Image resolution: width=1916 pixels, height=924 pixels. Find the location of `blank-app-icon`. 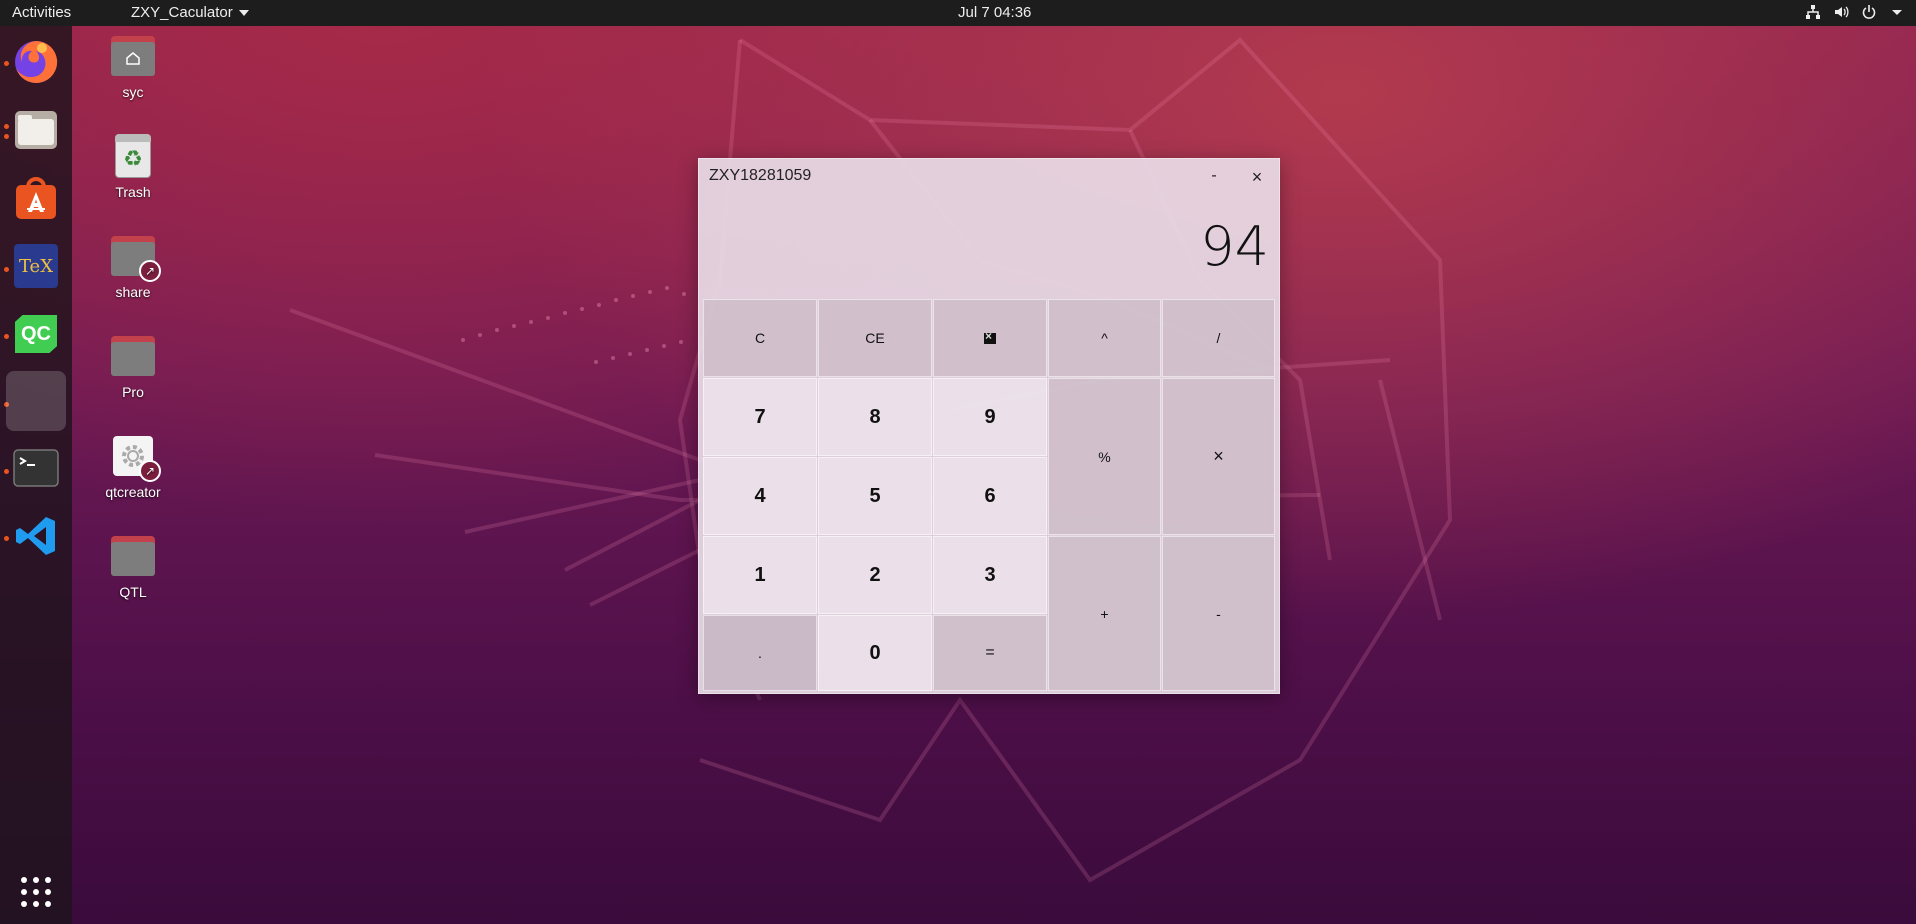

blank-app-icon is located at coordinates (36, 401).